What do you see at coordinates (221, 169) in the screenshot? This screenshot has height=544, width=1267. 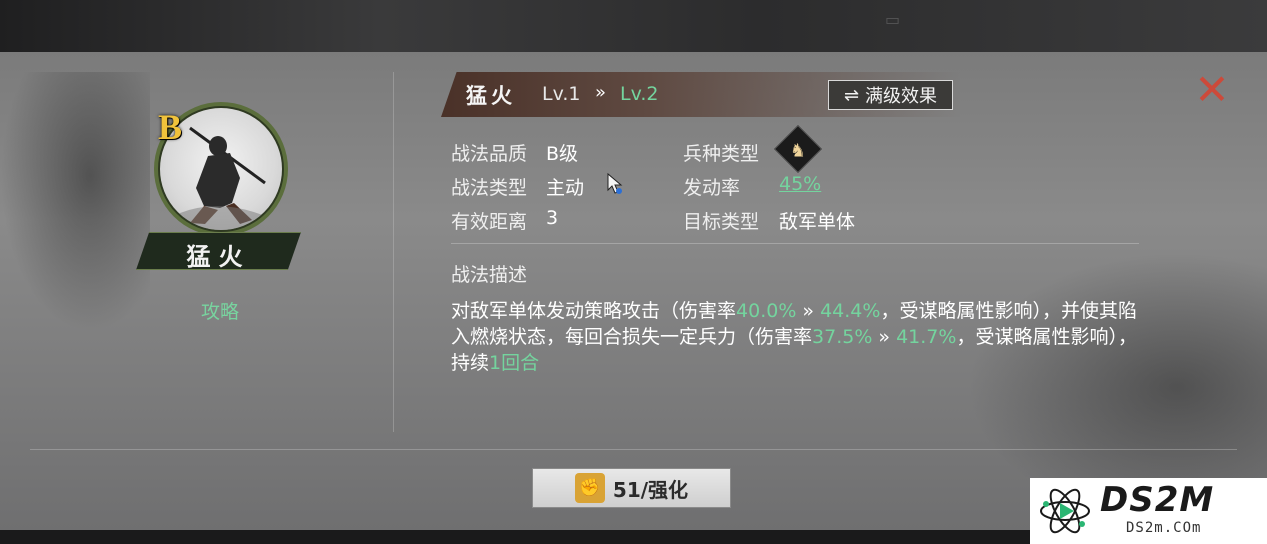 I see `skill-portrait: B` at bounding box center [221, 169].